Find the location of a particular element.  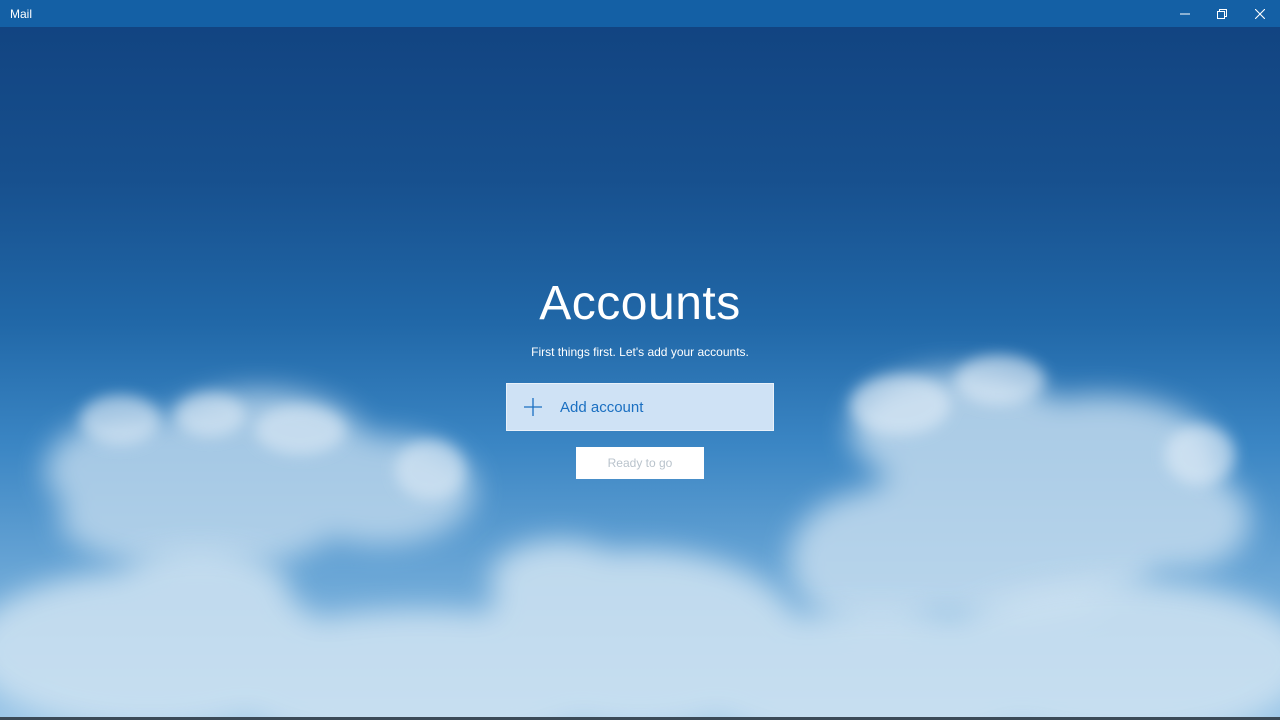

restore-button is located at coordinates (1222, 13).